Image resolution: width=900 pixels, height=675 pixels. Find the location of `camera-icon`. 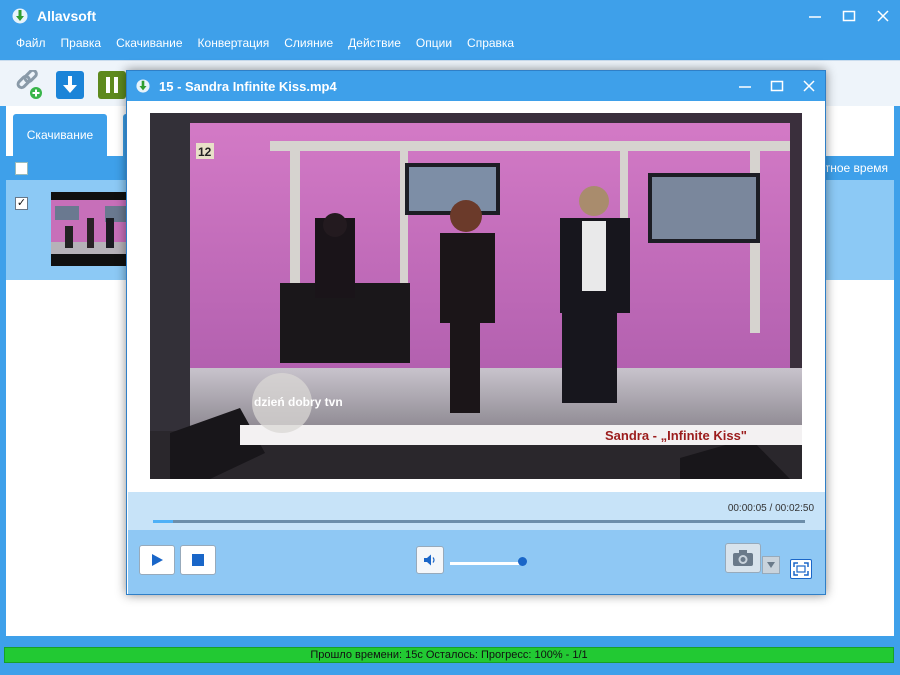

camera-icon is located at coordinates (743, 558).